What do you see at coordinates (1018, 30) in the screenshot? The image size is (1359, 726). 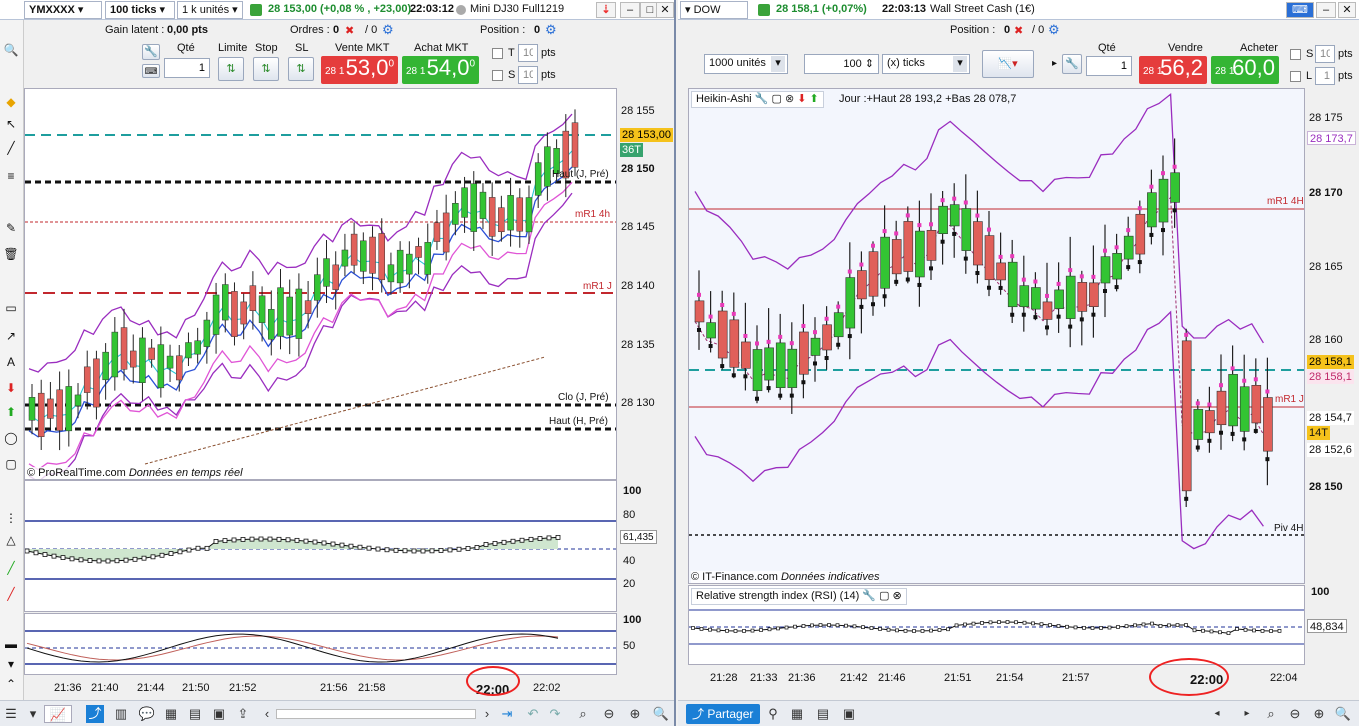 I see `position-cancel-icon: ✖` at bounding box center [1018, 30].